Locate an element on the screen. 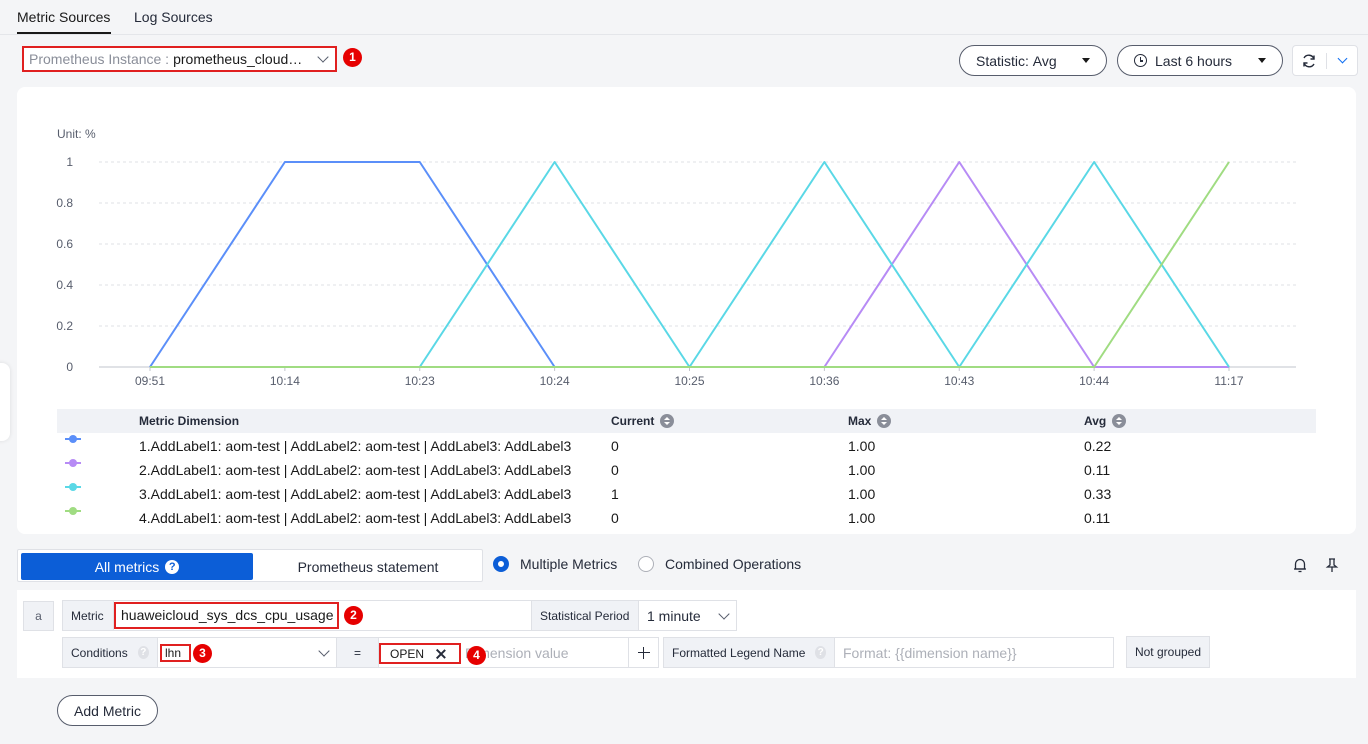 This screenshot has height=744, width=1368. legend-name-text: Formatted Legend Name is located at coordinates (739, 652).